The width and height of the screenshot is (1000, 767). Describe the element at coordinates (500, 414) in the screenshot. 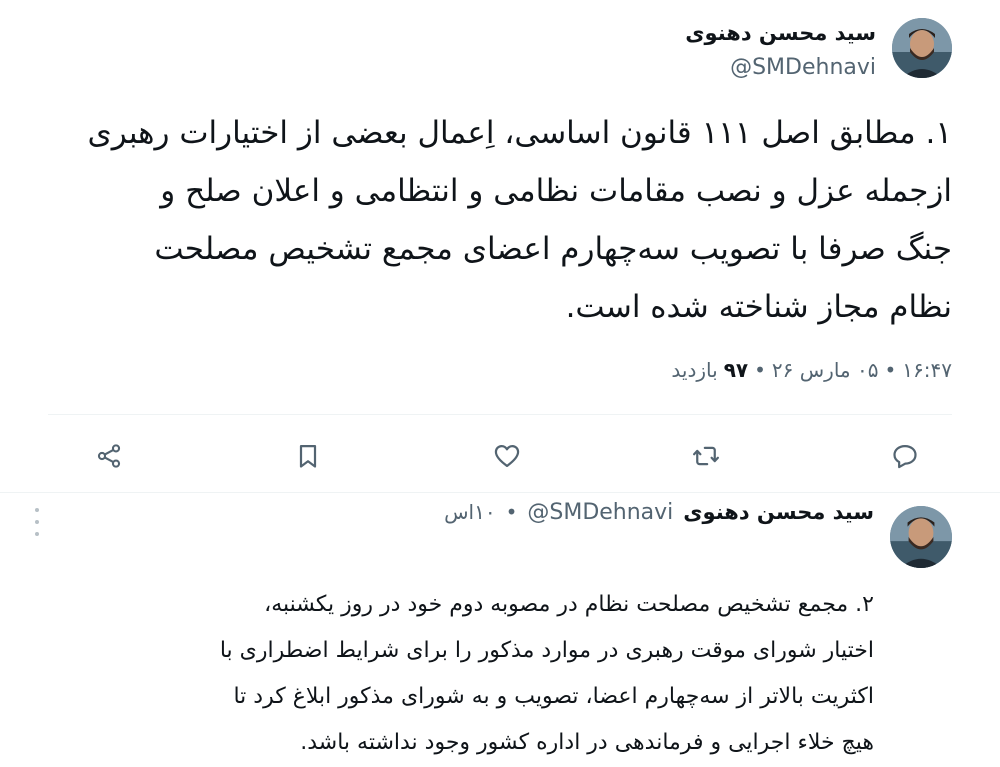

I see `divider` at that location.